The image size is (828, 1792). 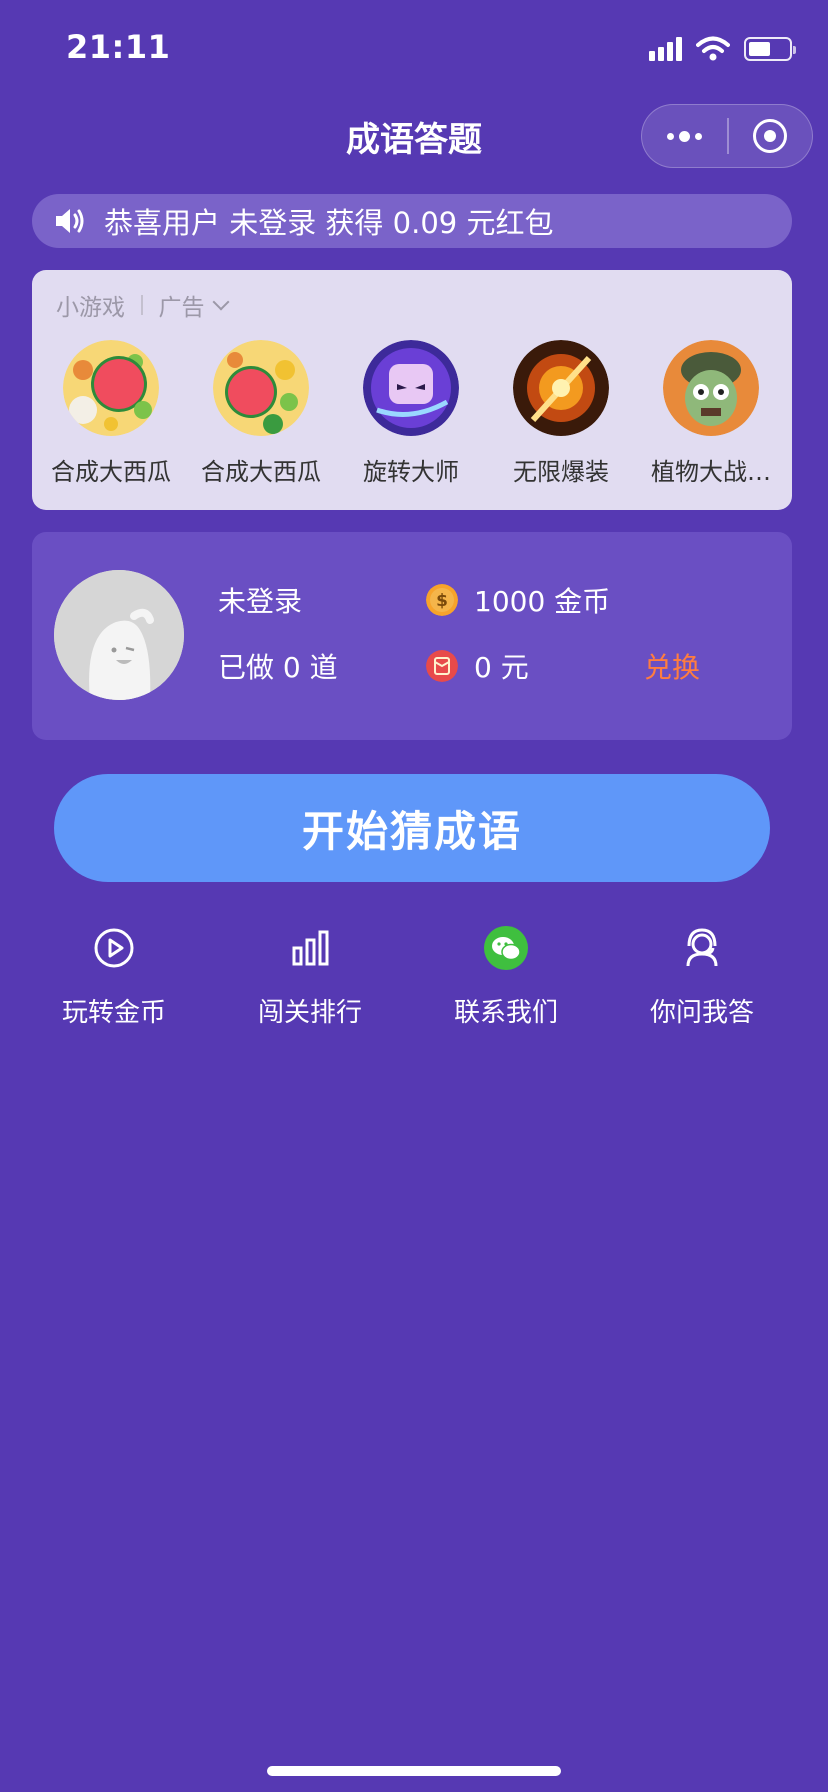 What do you see at coordinates (542, 601) in the screenshot?
I see `coin-balance: 1000 金币` at bounding box center [542, 601].